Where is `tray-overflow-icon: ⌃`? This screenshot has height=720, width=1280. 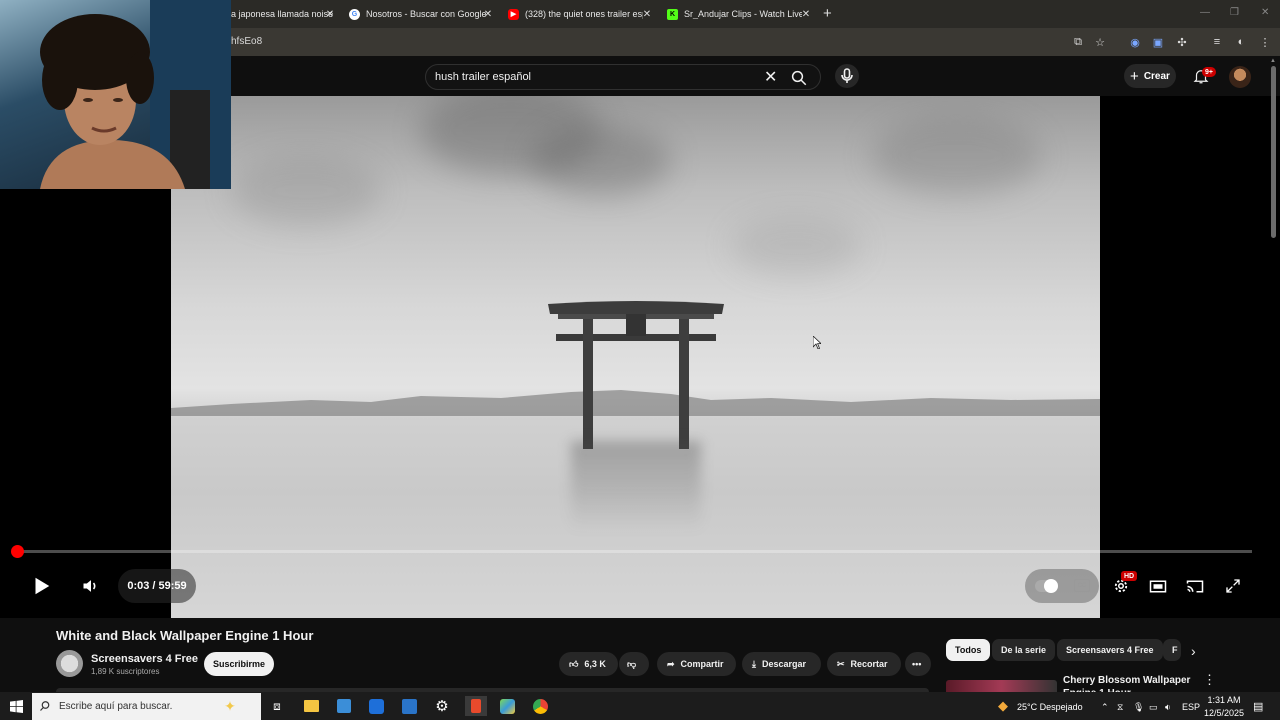 tray-overflow-icon: ⌃ is located at coordinates (1105, 707).